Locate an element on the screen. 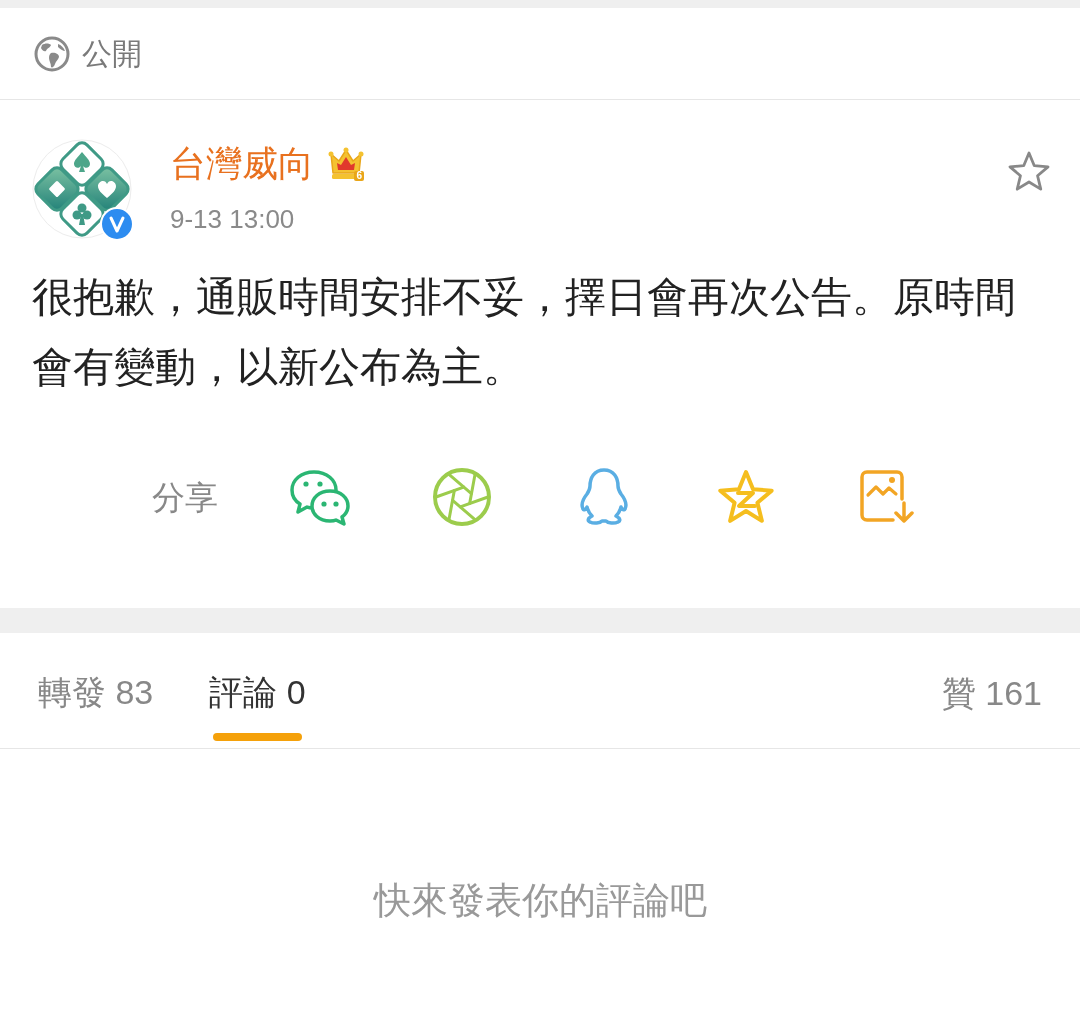 The height and width of the screenshot is (1011, 1080). level-badge: 6 is located at coordinates (359, 176).